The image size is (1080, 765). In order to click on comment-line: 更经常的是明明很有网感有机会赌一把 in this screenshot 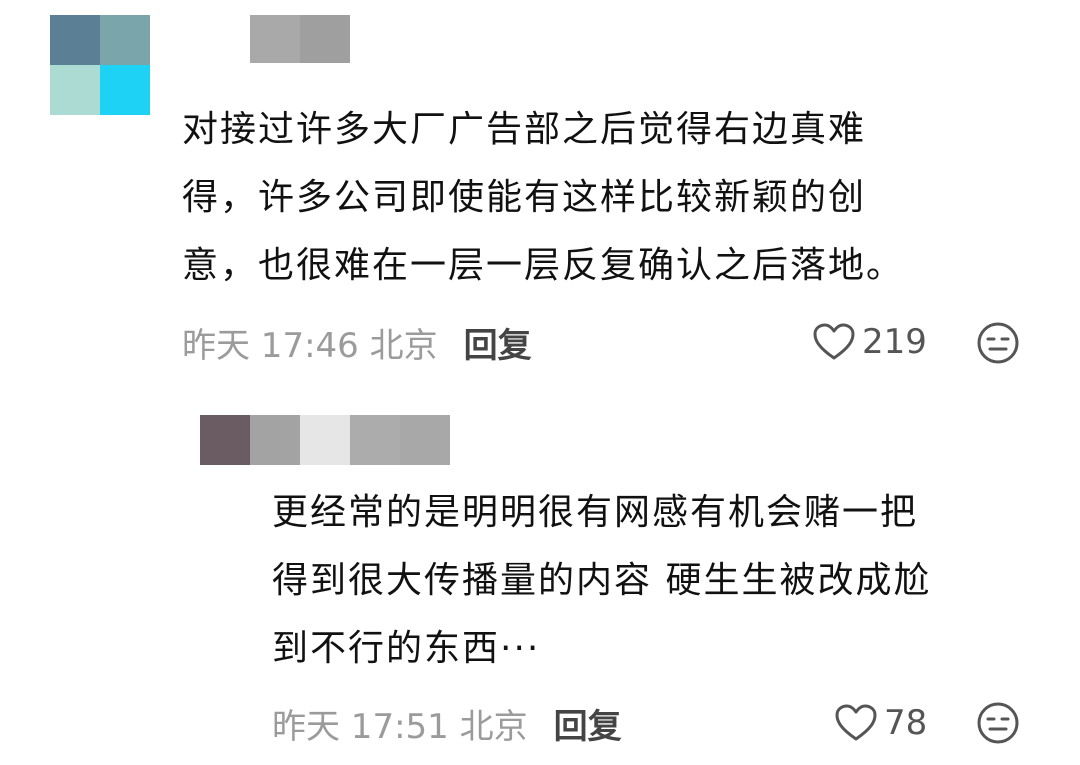, I will do `click(595, 512)`.